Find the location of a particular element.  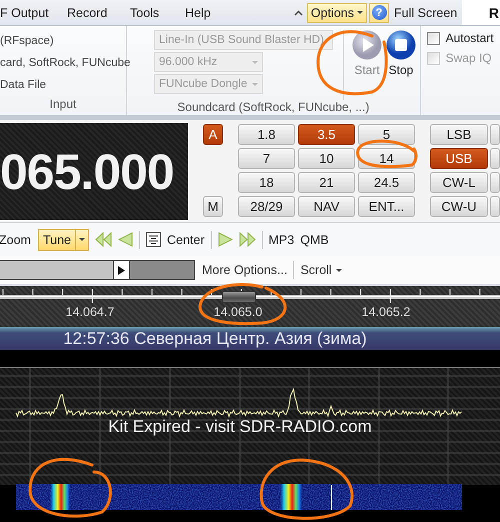

center-button: Center is located at coordinates (185, 239).